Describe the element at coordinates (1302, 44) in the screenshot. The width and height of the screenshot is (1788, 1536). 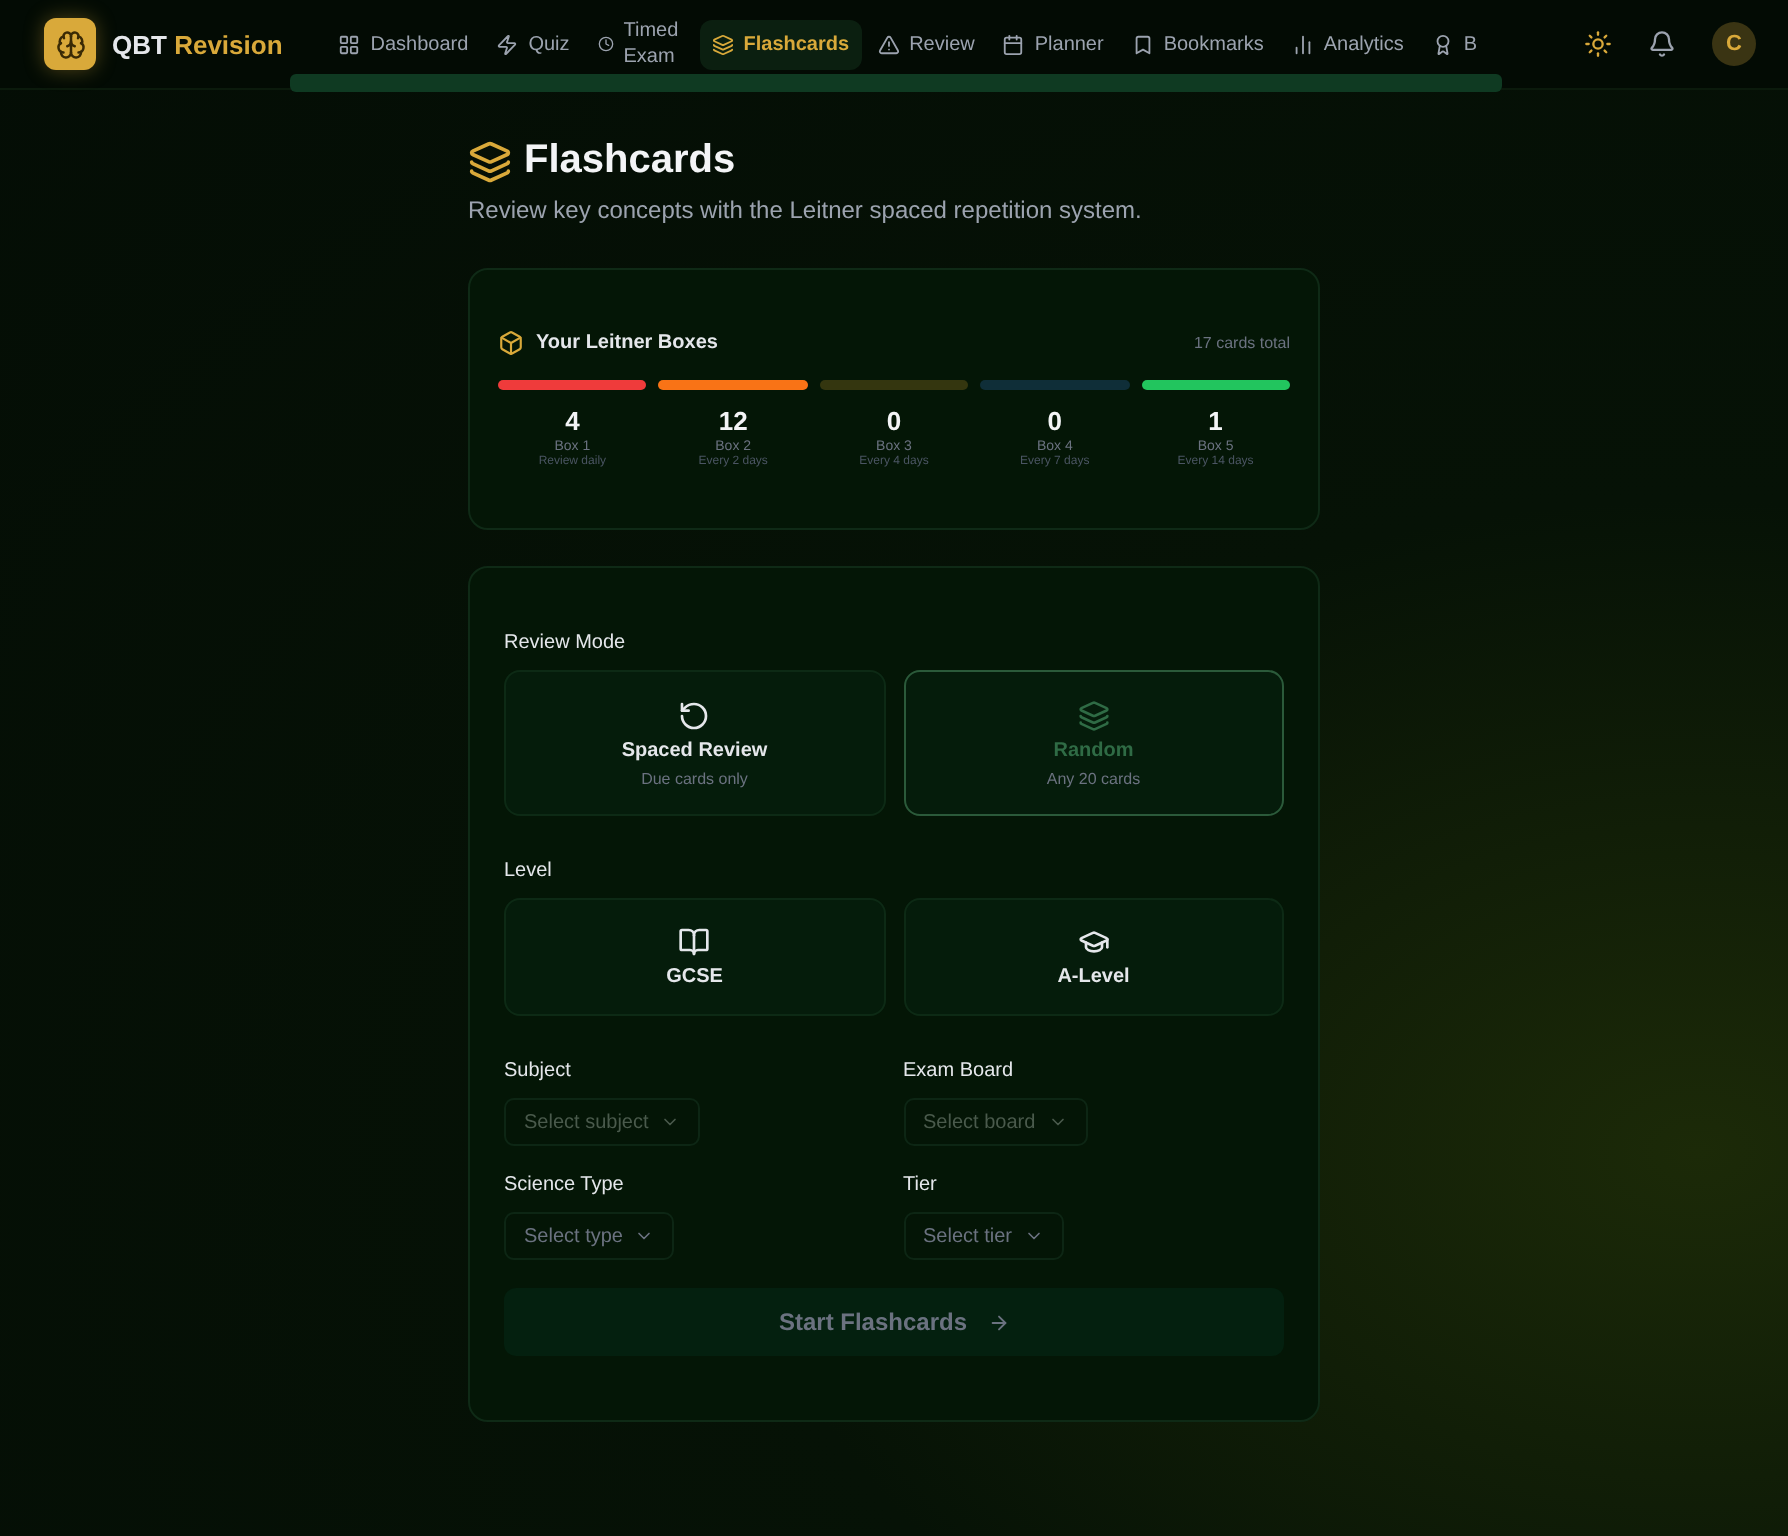
I see `bar-chart-icon` at that location.